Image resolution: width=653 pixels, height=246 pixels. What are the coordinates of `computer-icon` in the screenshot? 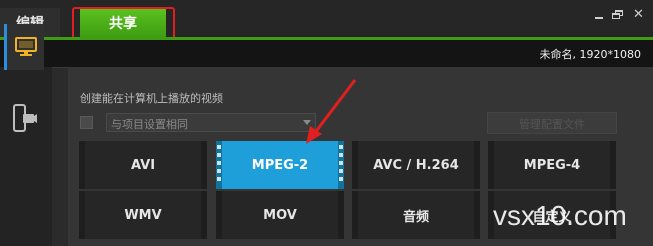 It's located at (25, 46).